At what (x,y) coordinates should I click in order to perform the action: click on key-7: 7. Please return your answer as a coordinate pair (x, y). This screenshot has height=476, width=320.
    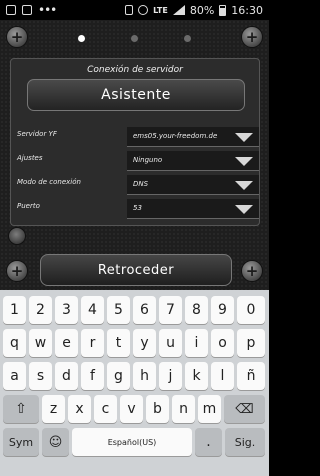
    Looking at the image, I should click on (170, 310).